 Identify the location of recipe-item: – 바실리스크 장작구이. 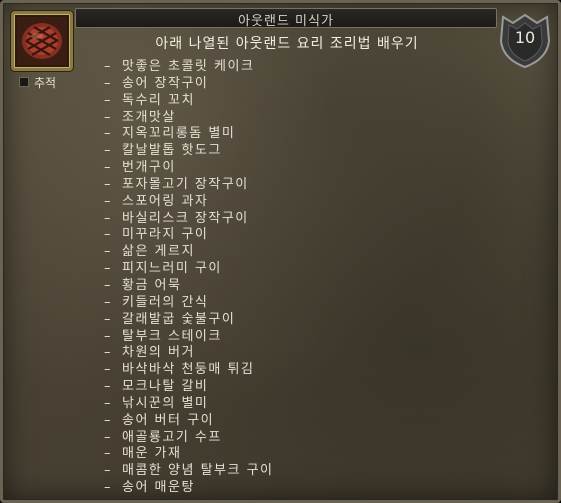
(189, 219).